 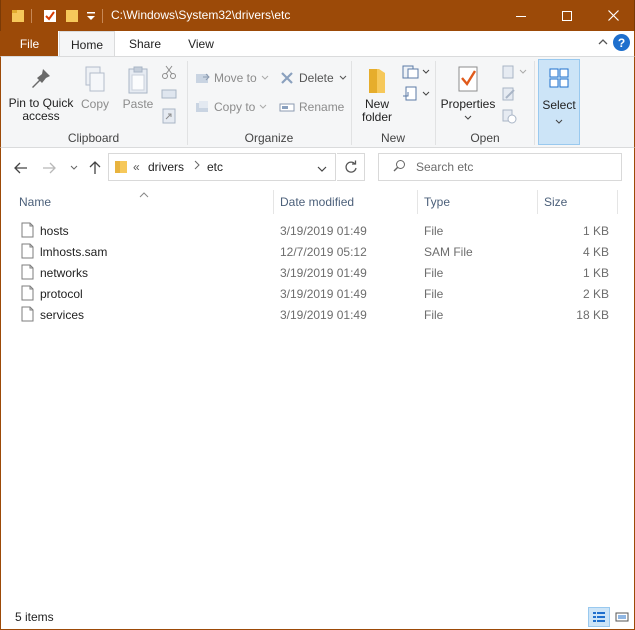 I want to click on up-arrow-icon, so click(x=95, y=167).